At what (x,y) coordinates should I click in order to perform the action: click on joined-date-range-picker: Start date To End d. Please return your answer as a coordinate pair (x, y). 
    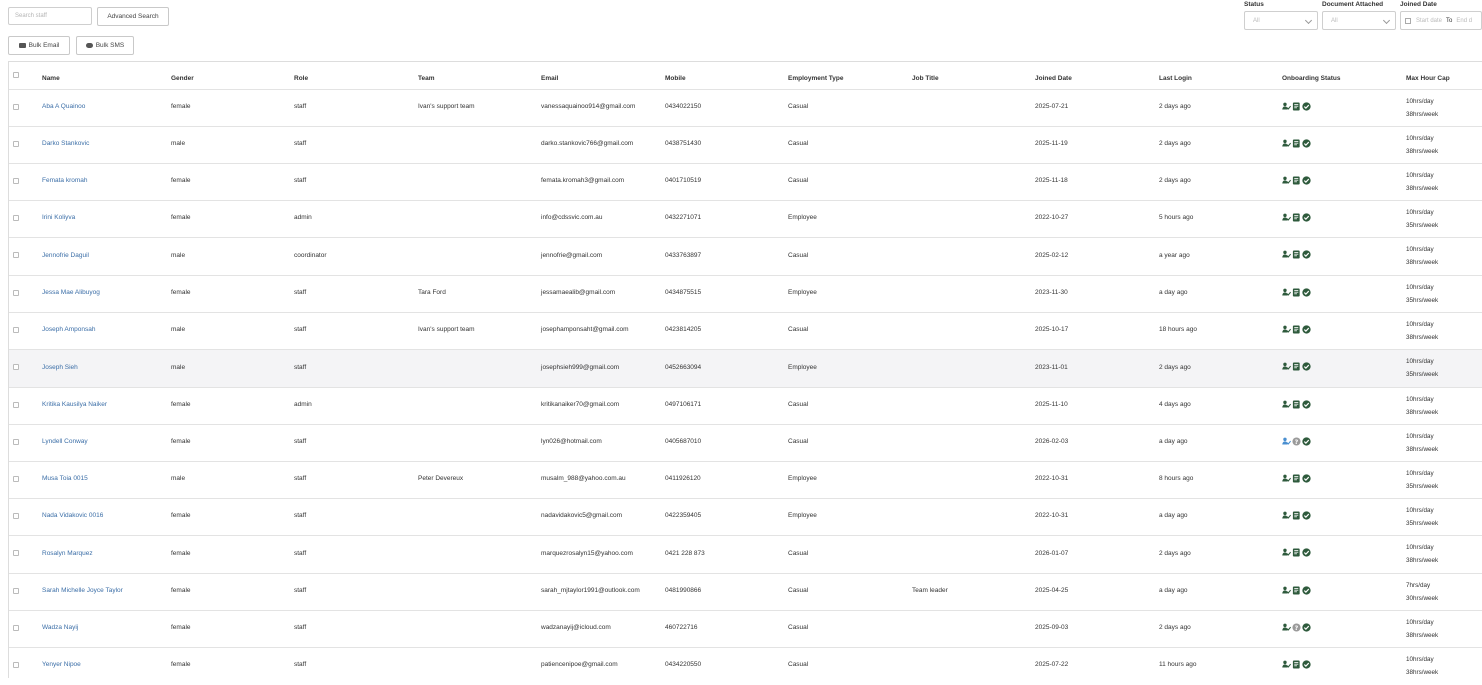
    Looking at the image, I should click on (1441, 20).